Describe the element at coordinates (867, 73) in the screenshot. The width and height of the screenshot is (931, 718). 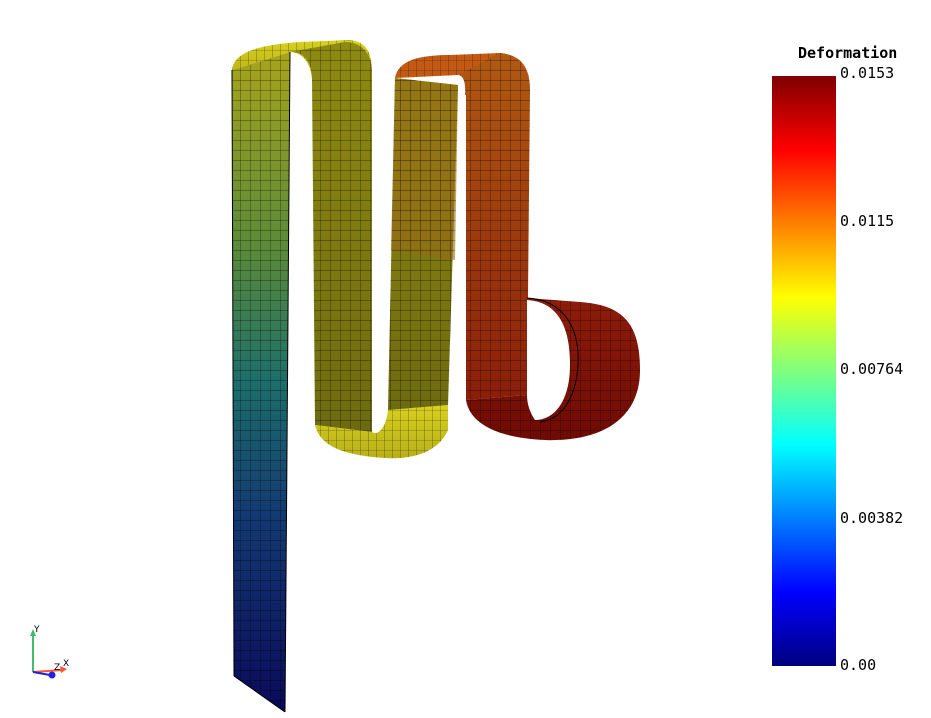
I see `legend-tick-max: 0.0153` at that location.